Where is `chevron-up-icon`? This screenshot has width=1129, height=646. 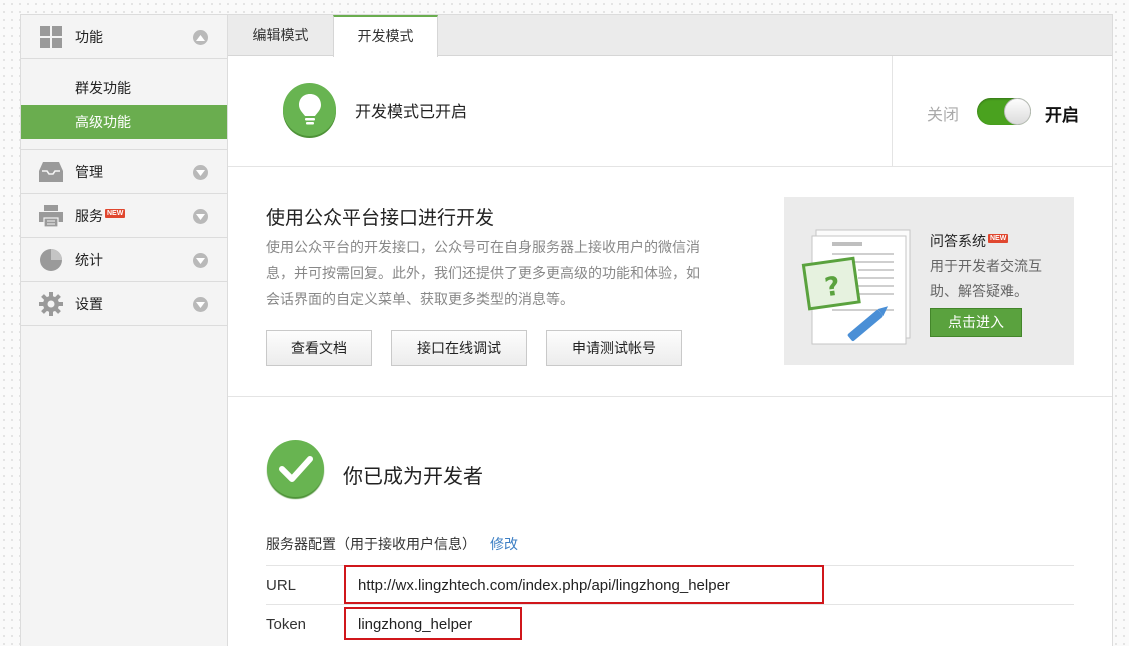
chevron-up-icon is located at coordinates (200, 37).